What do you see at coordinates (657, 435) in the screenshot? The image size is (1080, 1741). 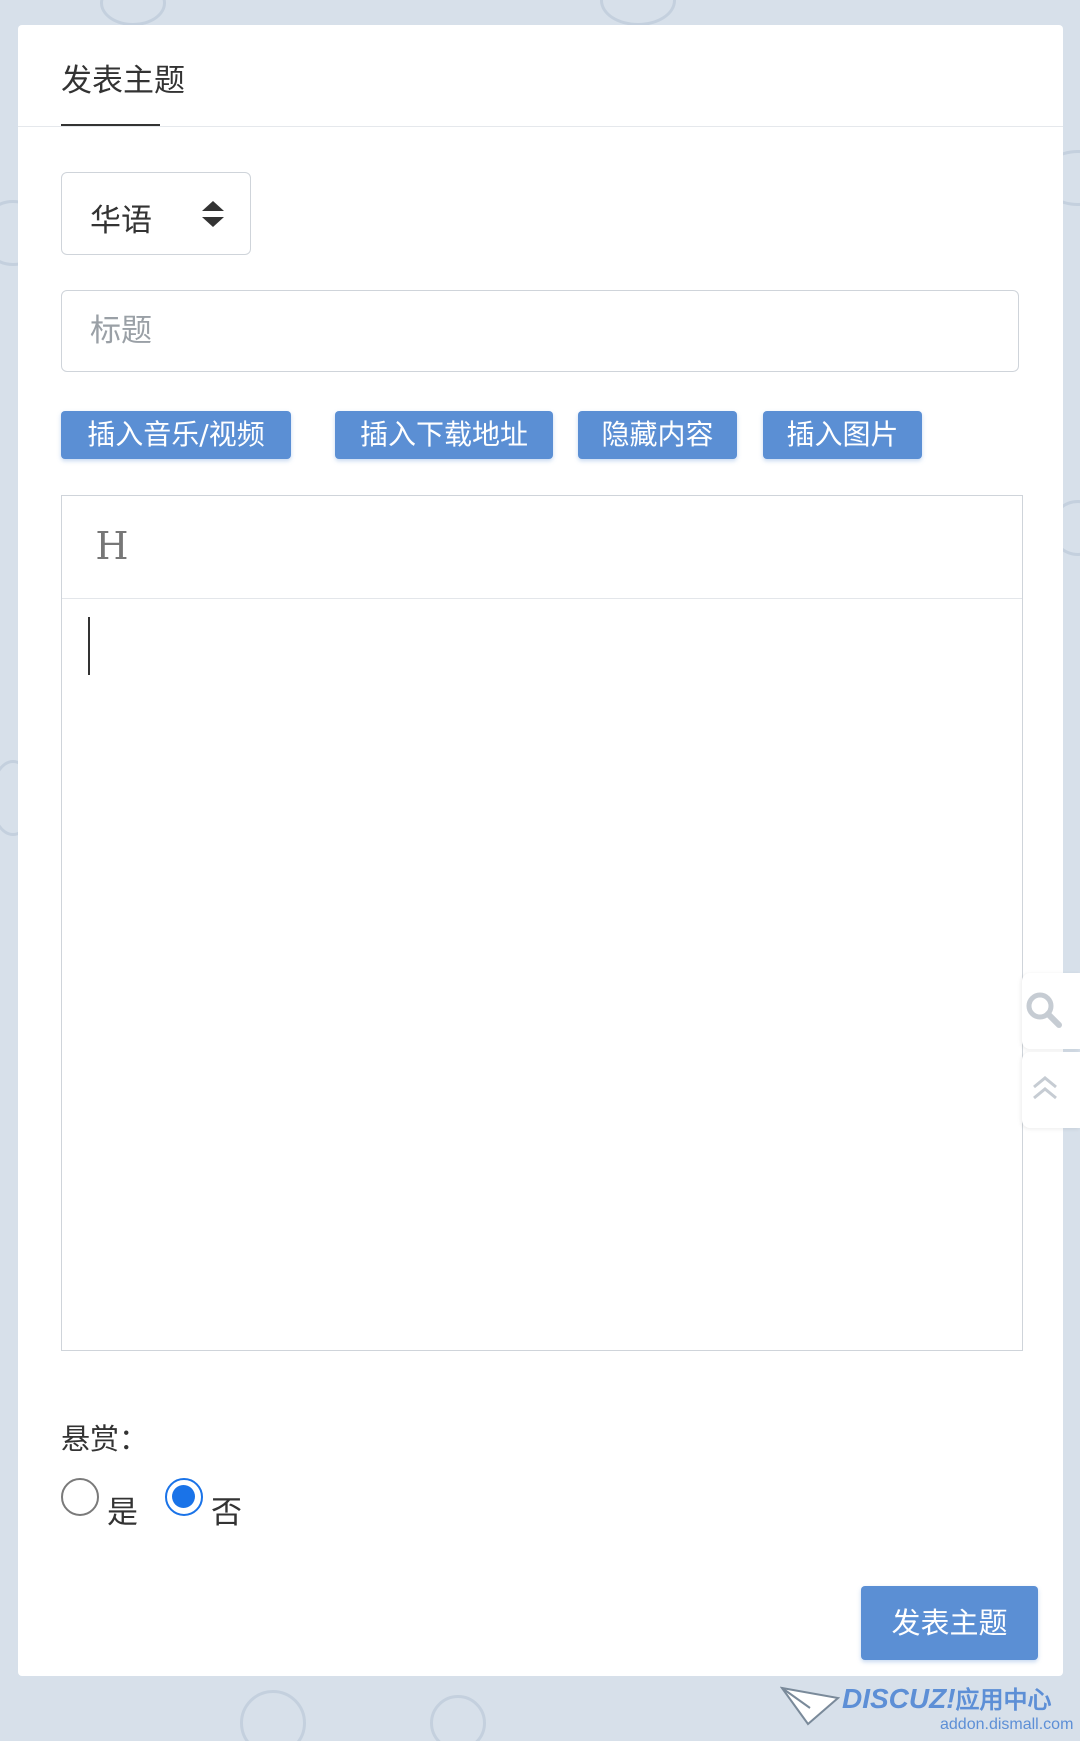 I see `hide-content-button: 隐藏内容` at bounding box center [657, 435].